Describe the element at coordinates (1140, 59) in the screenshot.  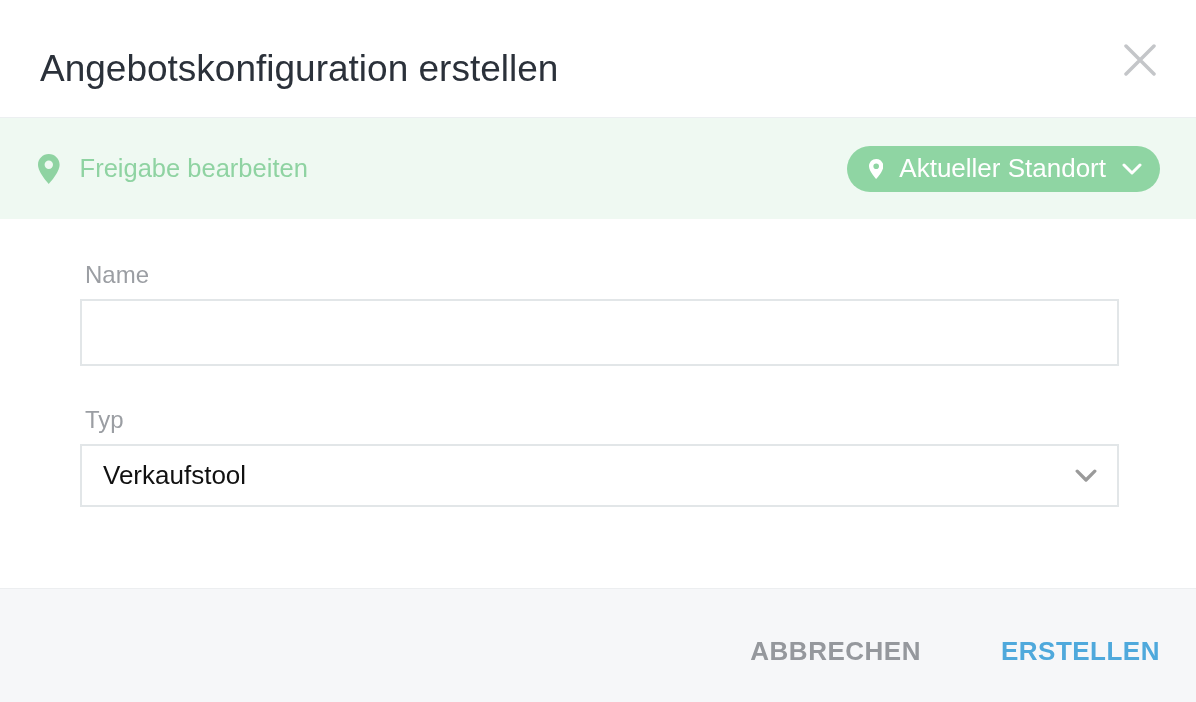
I see `close-icon` at that location.